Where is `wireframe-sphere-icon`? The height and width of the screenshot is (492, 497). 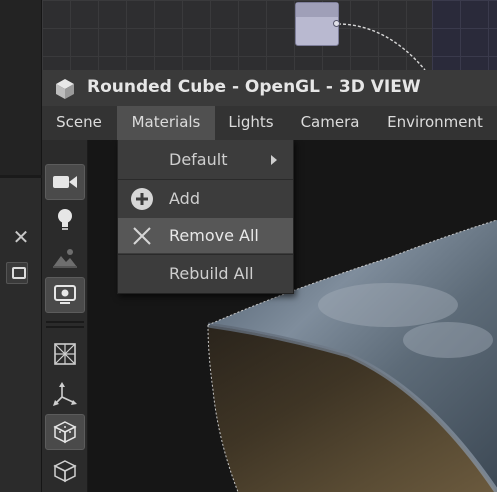
wireframe-sphere-icon is located at coordinates (65, 354).